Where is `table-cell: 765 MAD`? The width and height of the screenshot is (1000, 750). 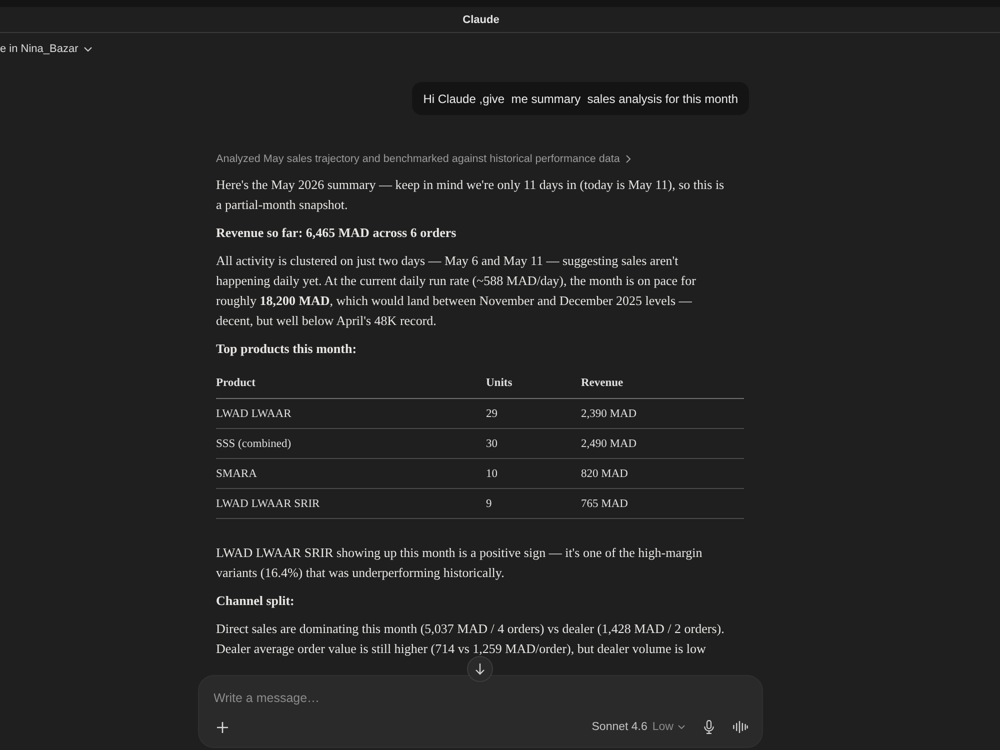
table-cell: 765 MAD is located at coordinates (662, 503).